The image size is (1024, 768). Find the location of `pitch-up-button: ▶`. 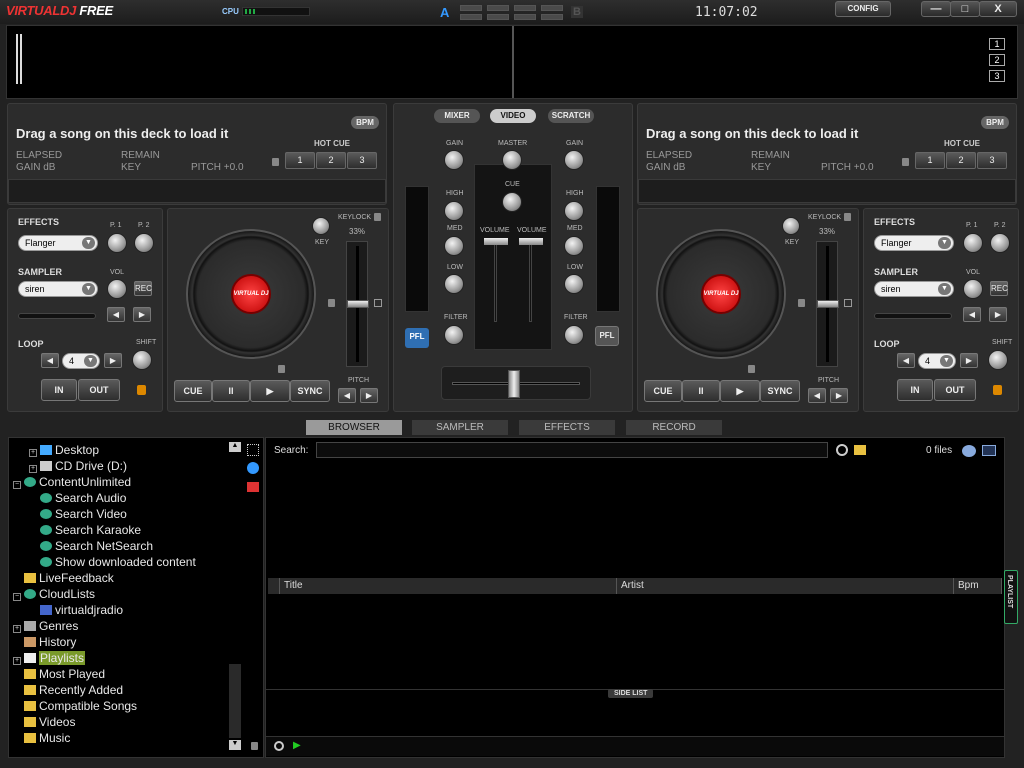

pitch-up-button: ▶ is located at coordinates (369, 395).